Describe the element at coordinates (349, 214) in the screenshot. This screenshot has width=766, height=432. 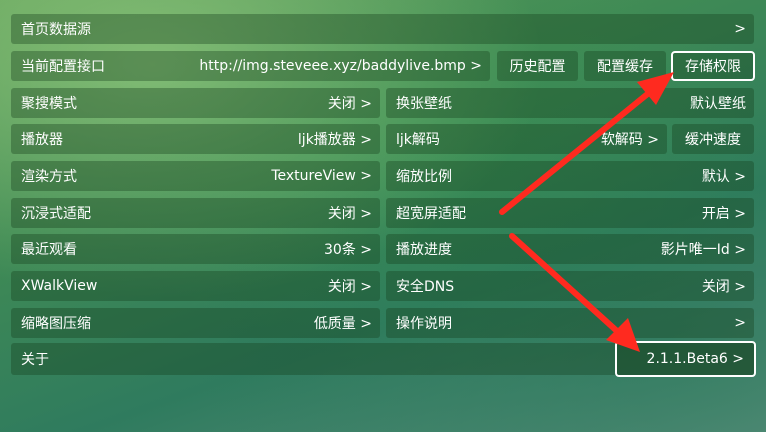
I see `immersive-value: 关闭 >` at that location.